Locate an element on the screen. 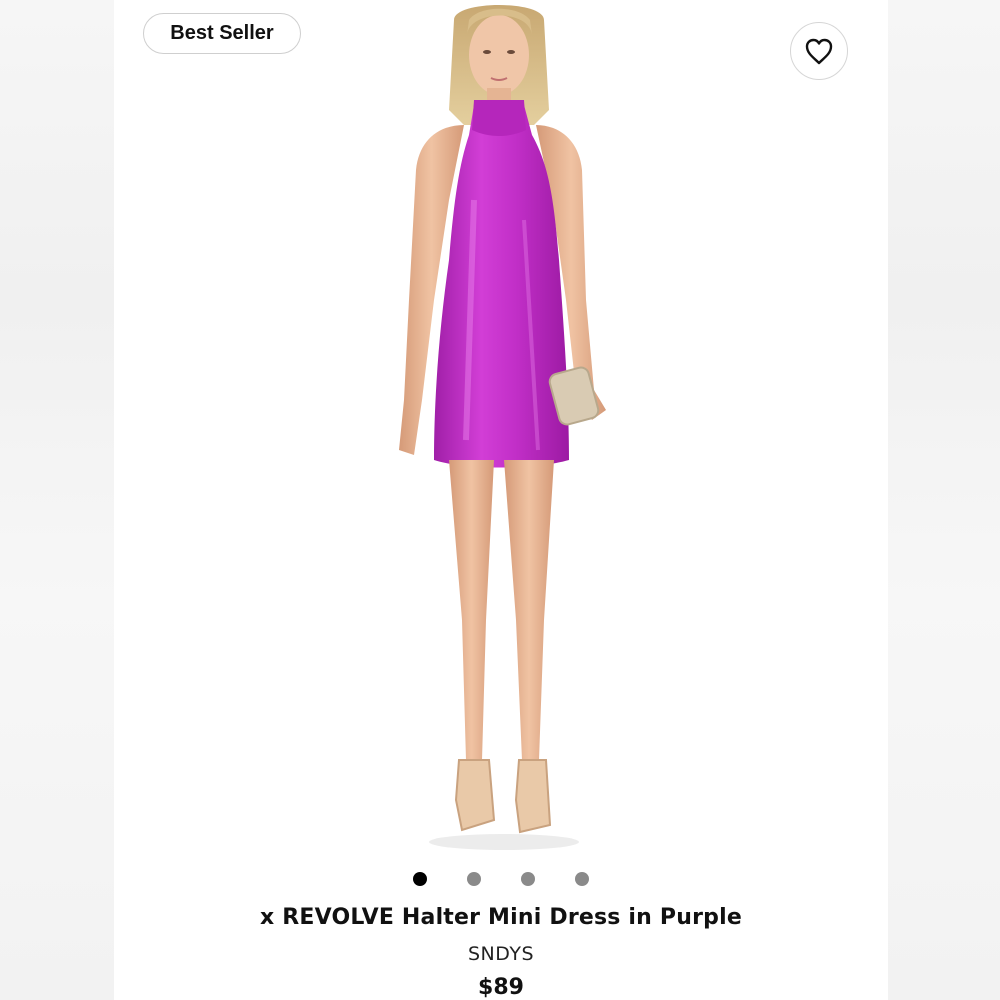 The image size is (1000, 1000). heart-icon is located at coordinates (819, 51).